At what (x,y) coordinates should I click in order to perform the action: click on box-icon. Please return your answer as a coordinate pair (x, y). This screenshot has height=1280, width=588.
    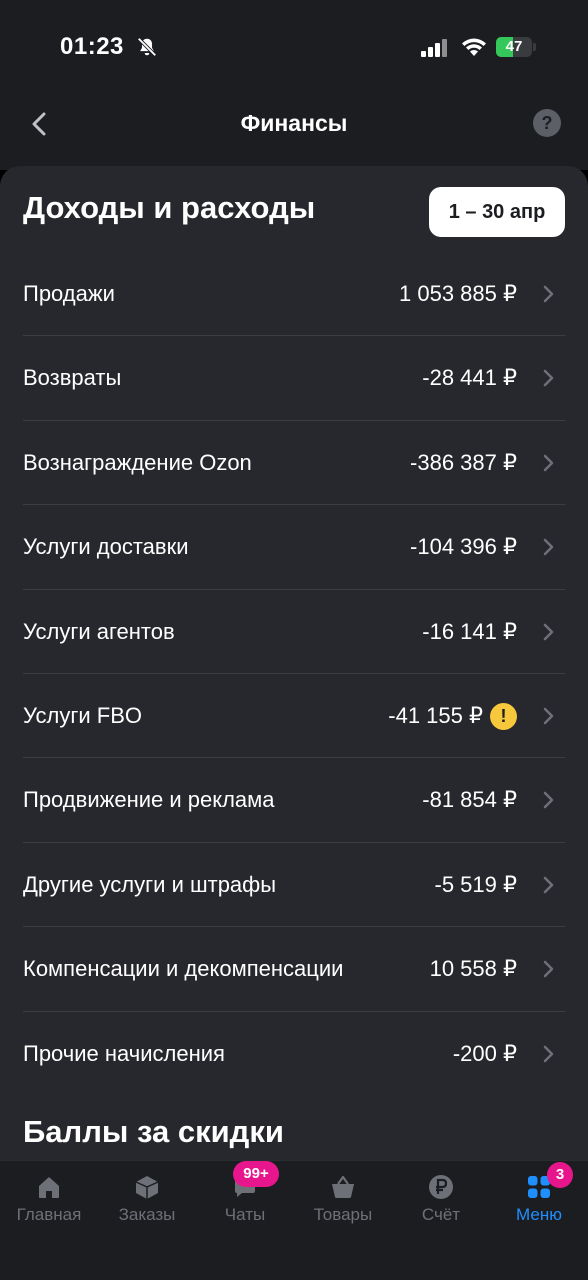
    Looking at the image, I should click on (147, 1187).